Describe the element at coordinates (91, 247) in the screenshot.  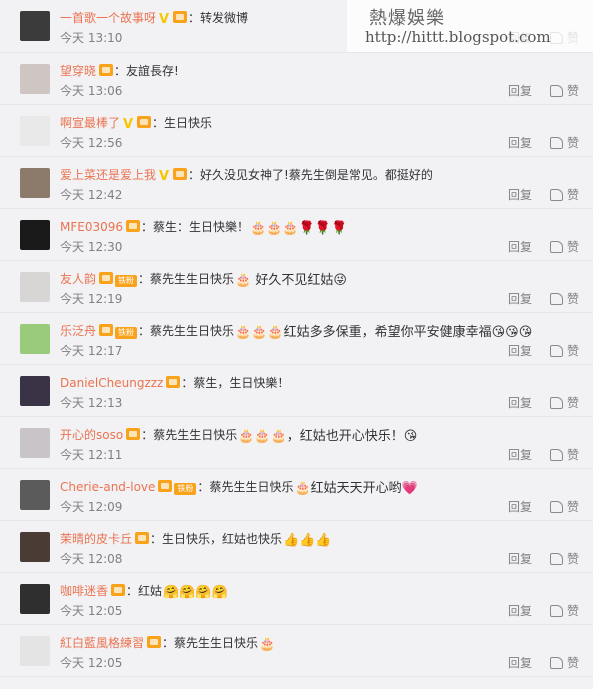
I see `comment-time: 今天 12:30` at that location.